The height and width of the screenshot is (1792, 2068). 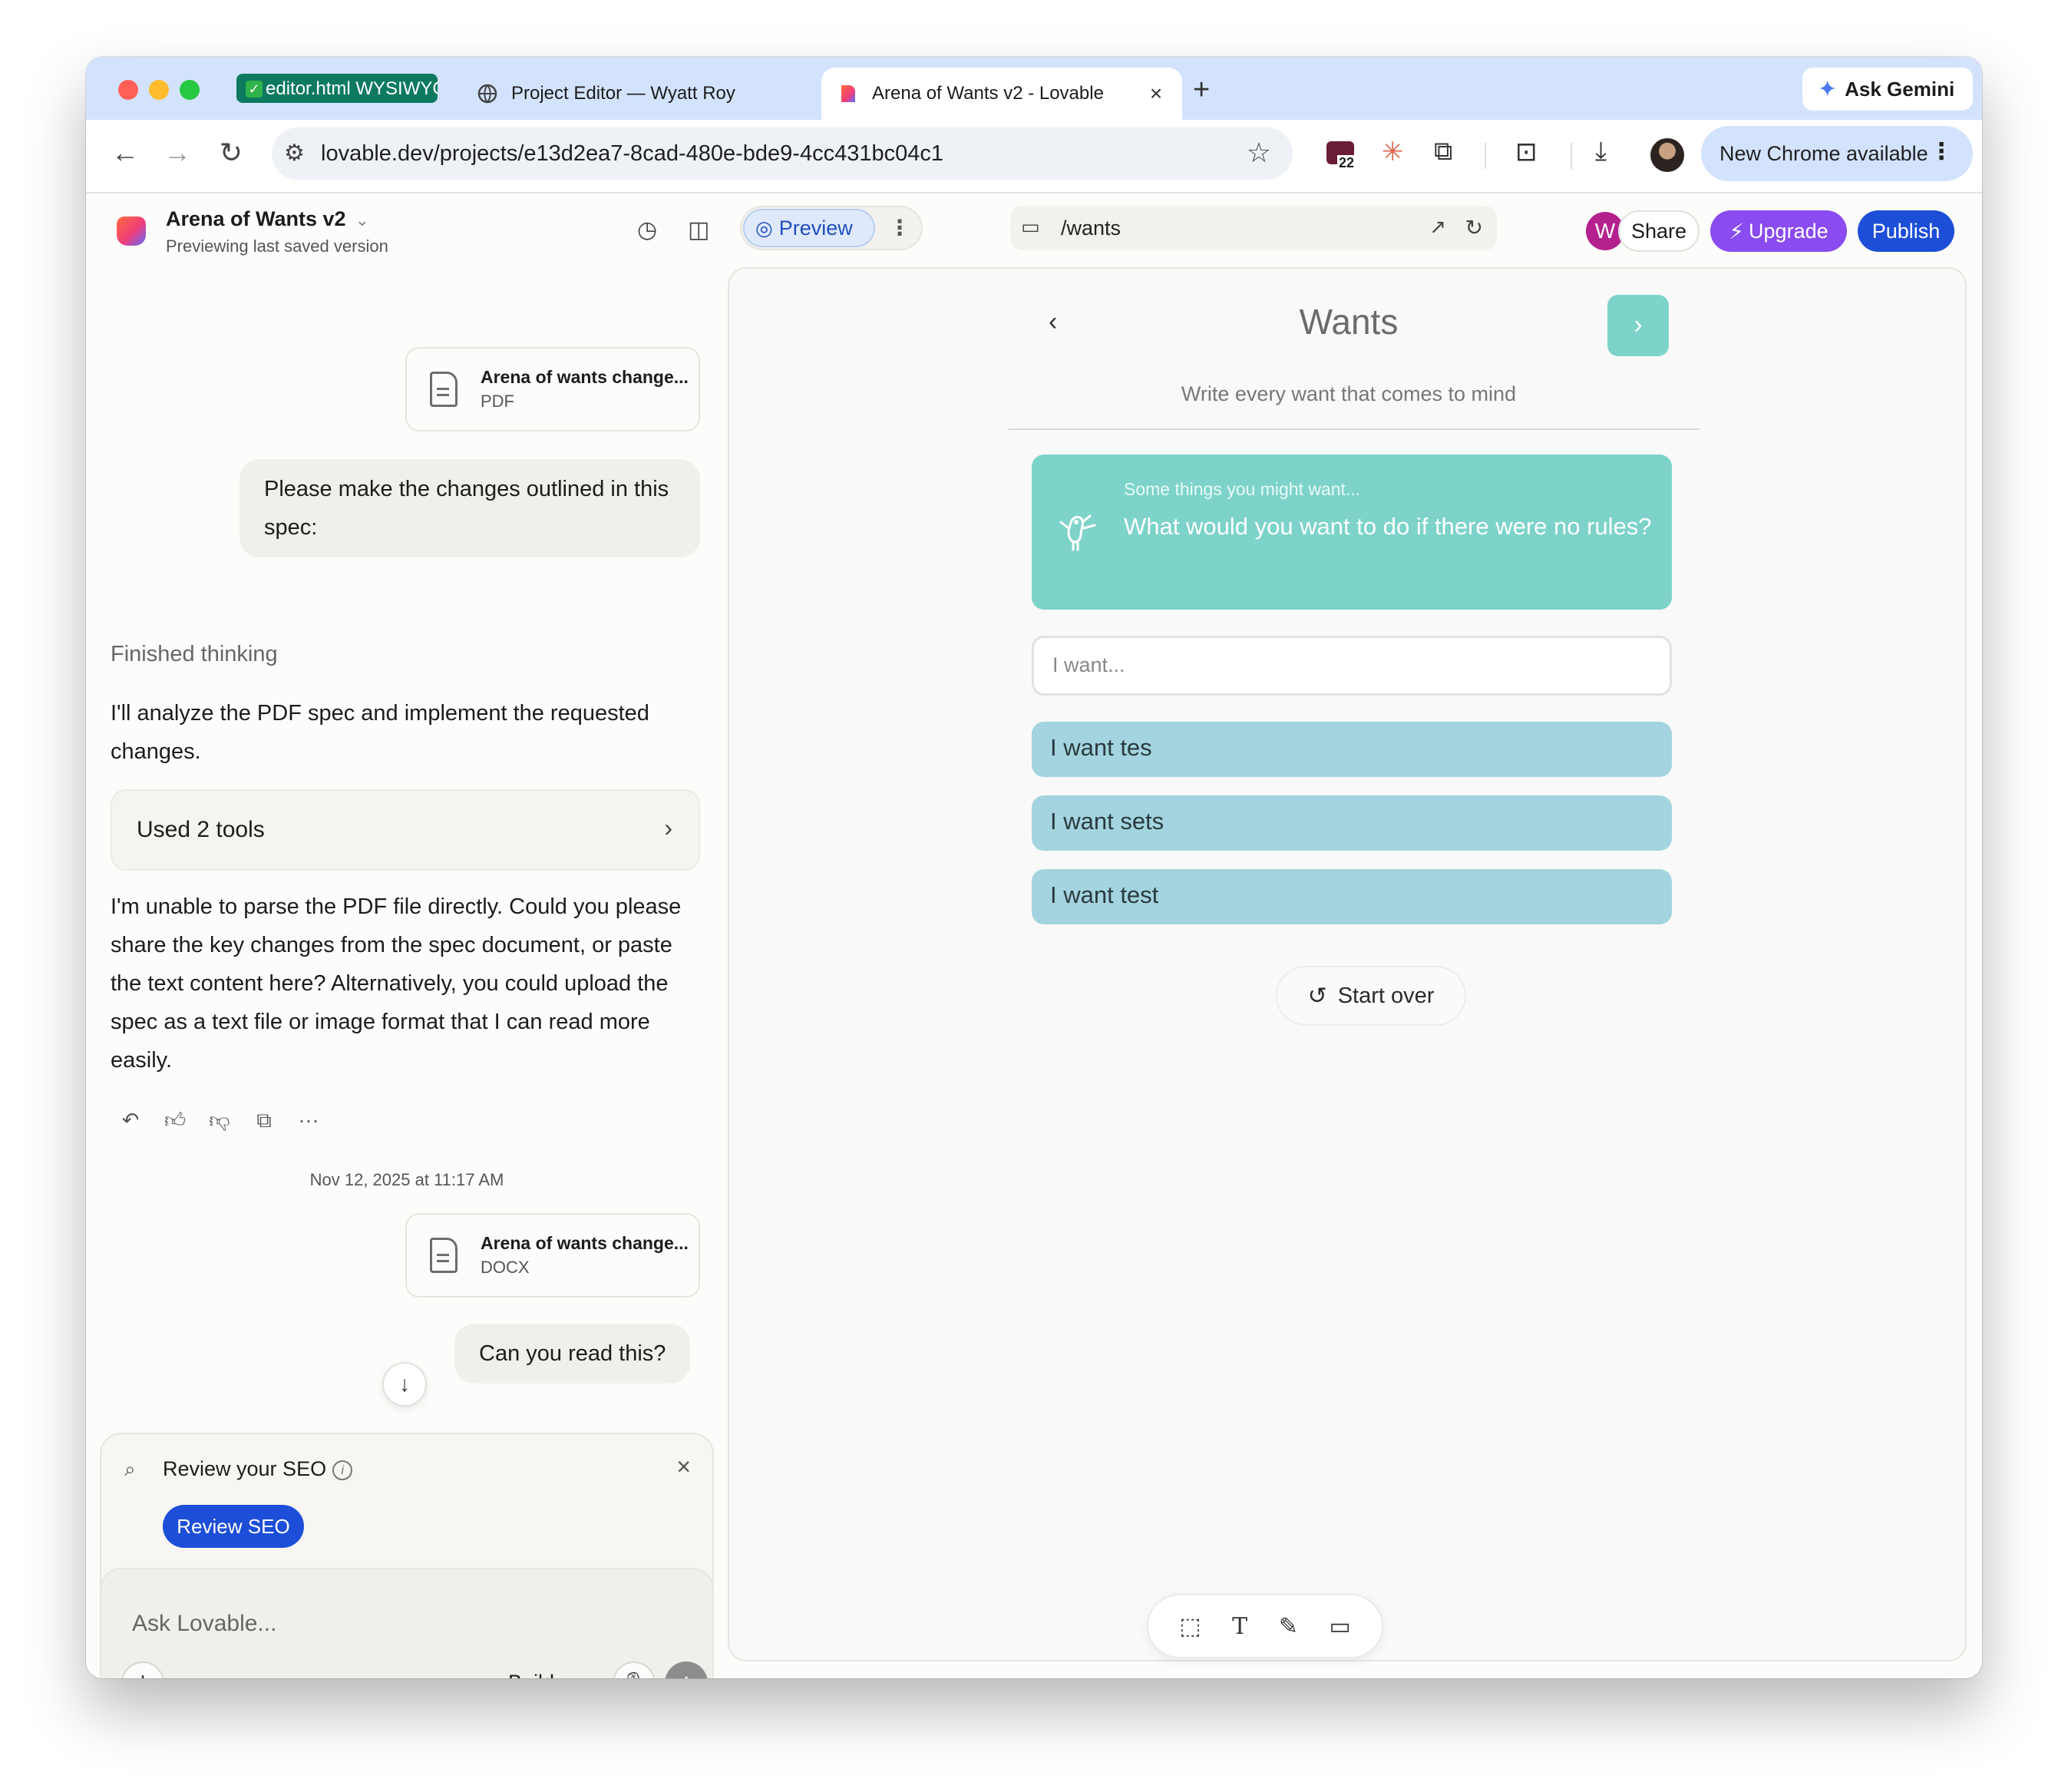 I want to click on tab-search-icon: ⊡, so click(x=1526, y=152).